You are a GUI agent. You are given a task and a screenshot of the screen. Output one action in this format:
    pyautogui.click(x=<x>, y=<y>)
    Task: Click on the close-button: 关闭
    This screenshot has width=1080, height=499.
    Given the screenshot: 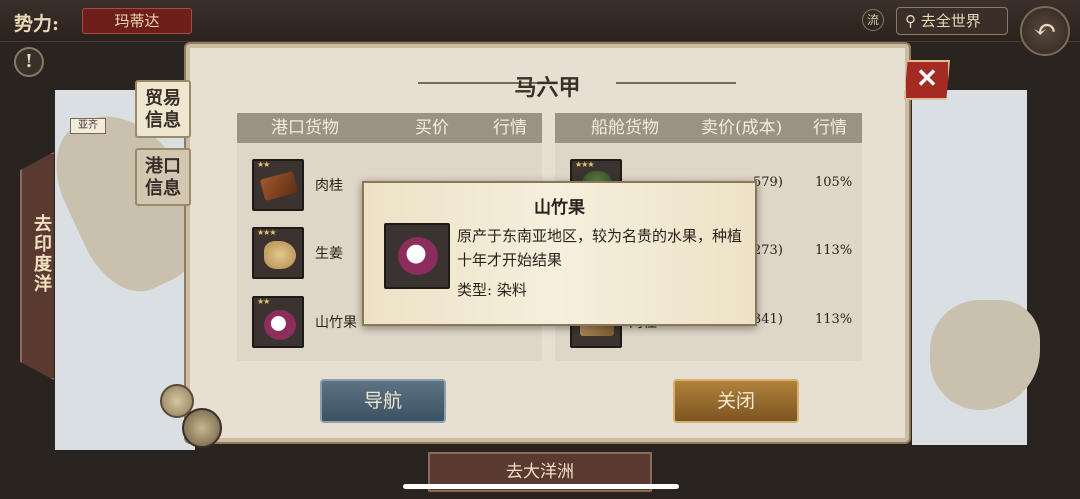 What is the action you would take?
    pyautogui.click(x=736, y=401)
    